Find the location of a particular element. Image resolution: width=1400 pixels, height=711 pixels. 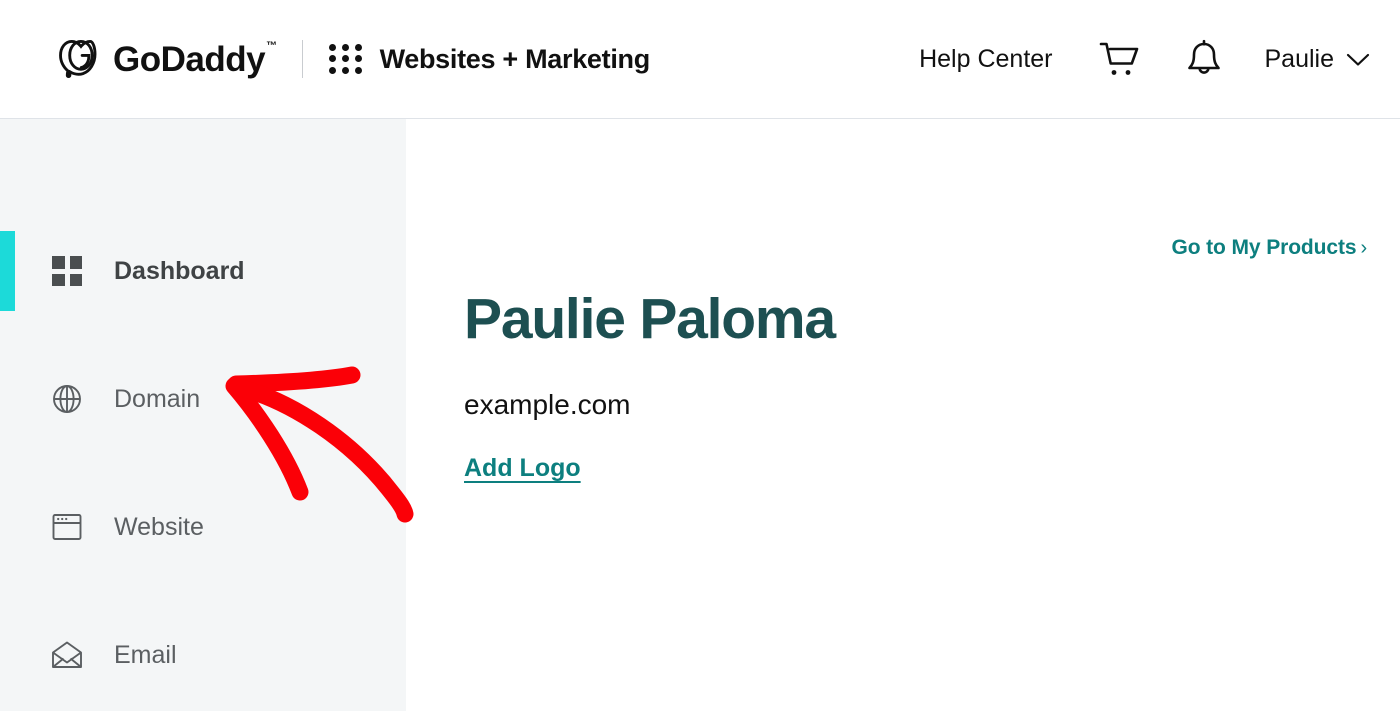

account-menu-button: Paulie is located at coordinates (1318, 59).